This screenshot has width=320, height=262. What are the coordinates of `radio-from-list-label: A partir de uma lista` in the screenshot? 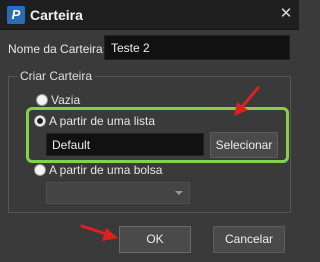 It's located at (102, 121).